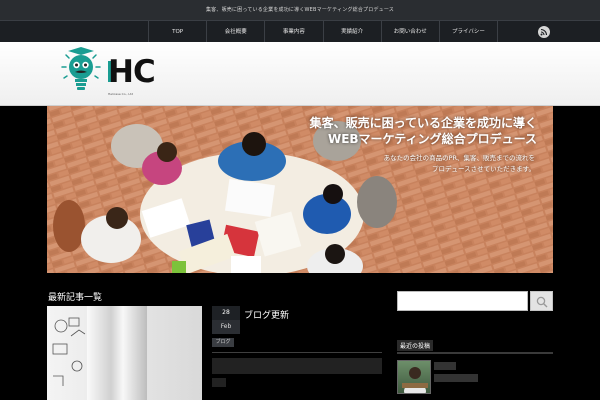 This screenshot has width=600, height=400. Describe the element at coordinates (475, 353) in the screenshot. I see `sidebar-divider` at that location.